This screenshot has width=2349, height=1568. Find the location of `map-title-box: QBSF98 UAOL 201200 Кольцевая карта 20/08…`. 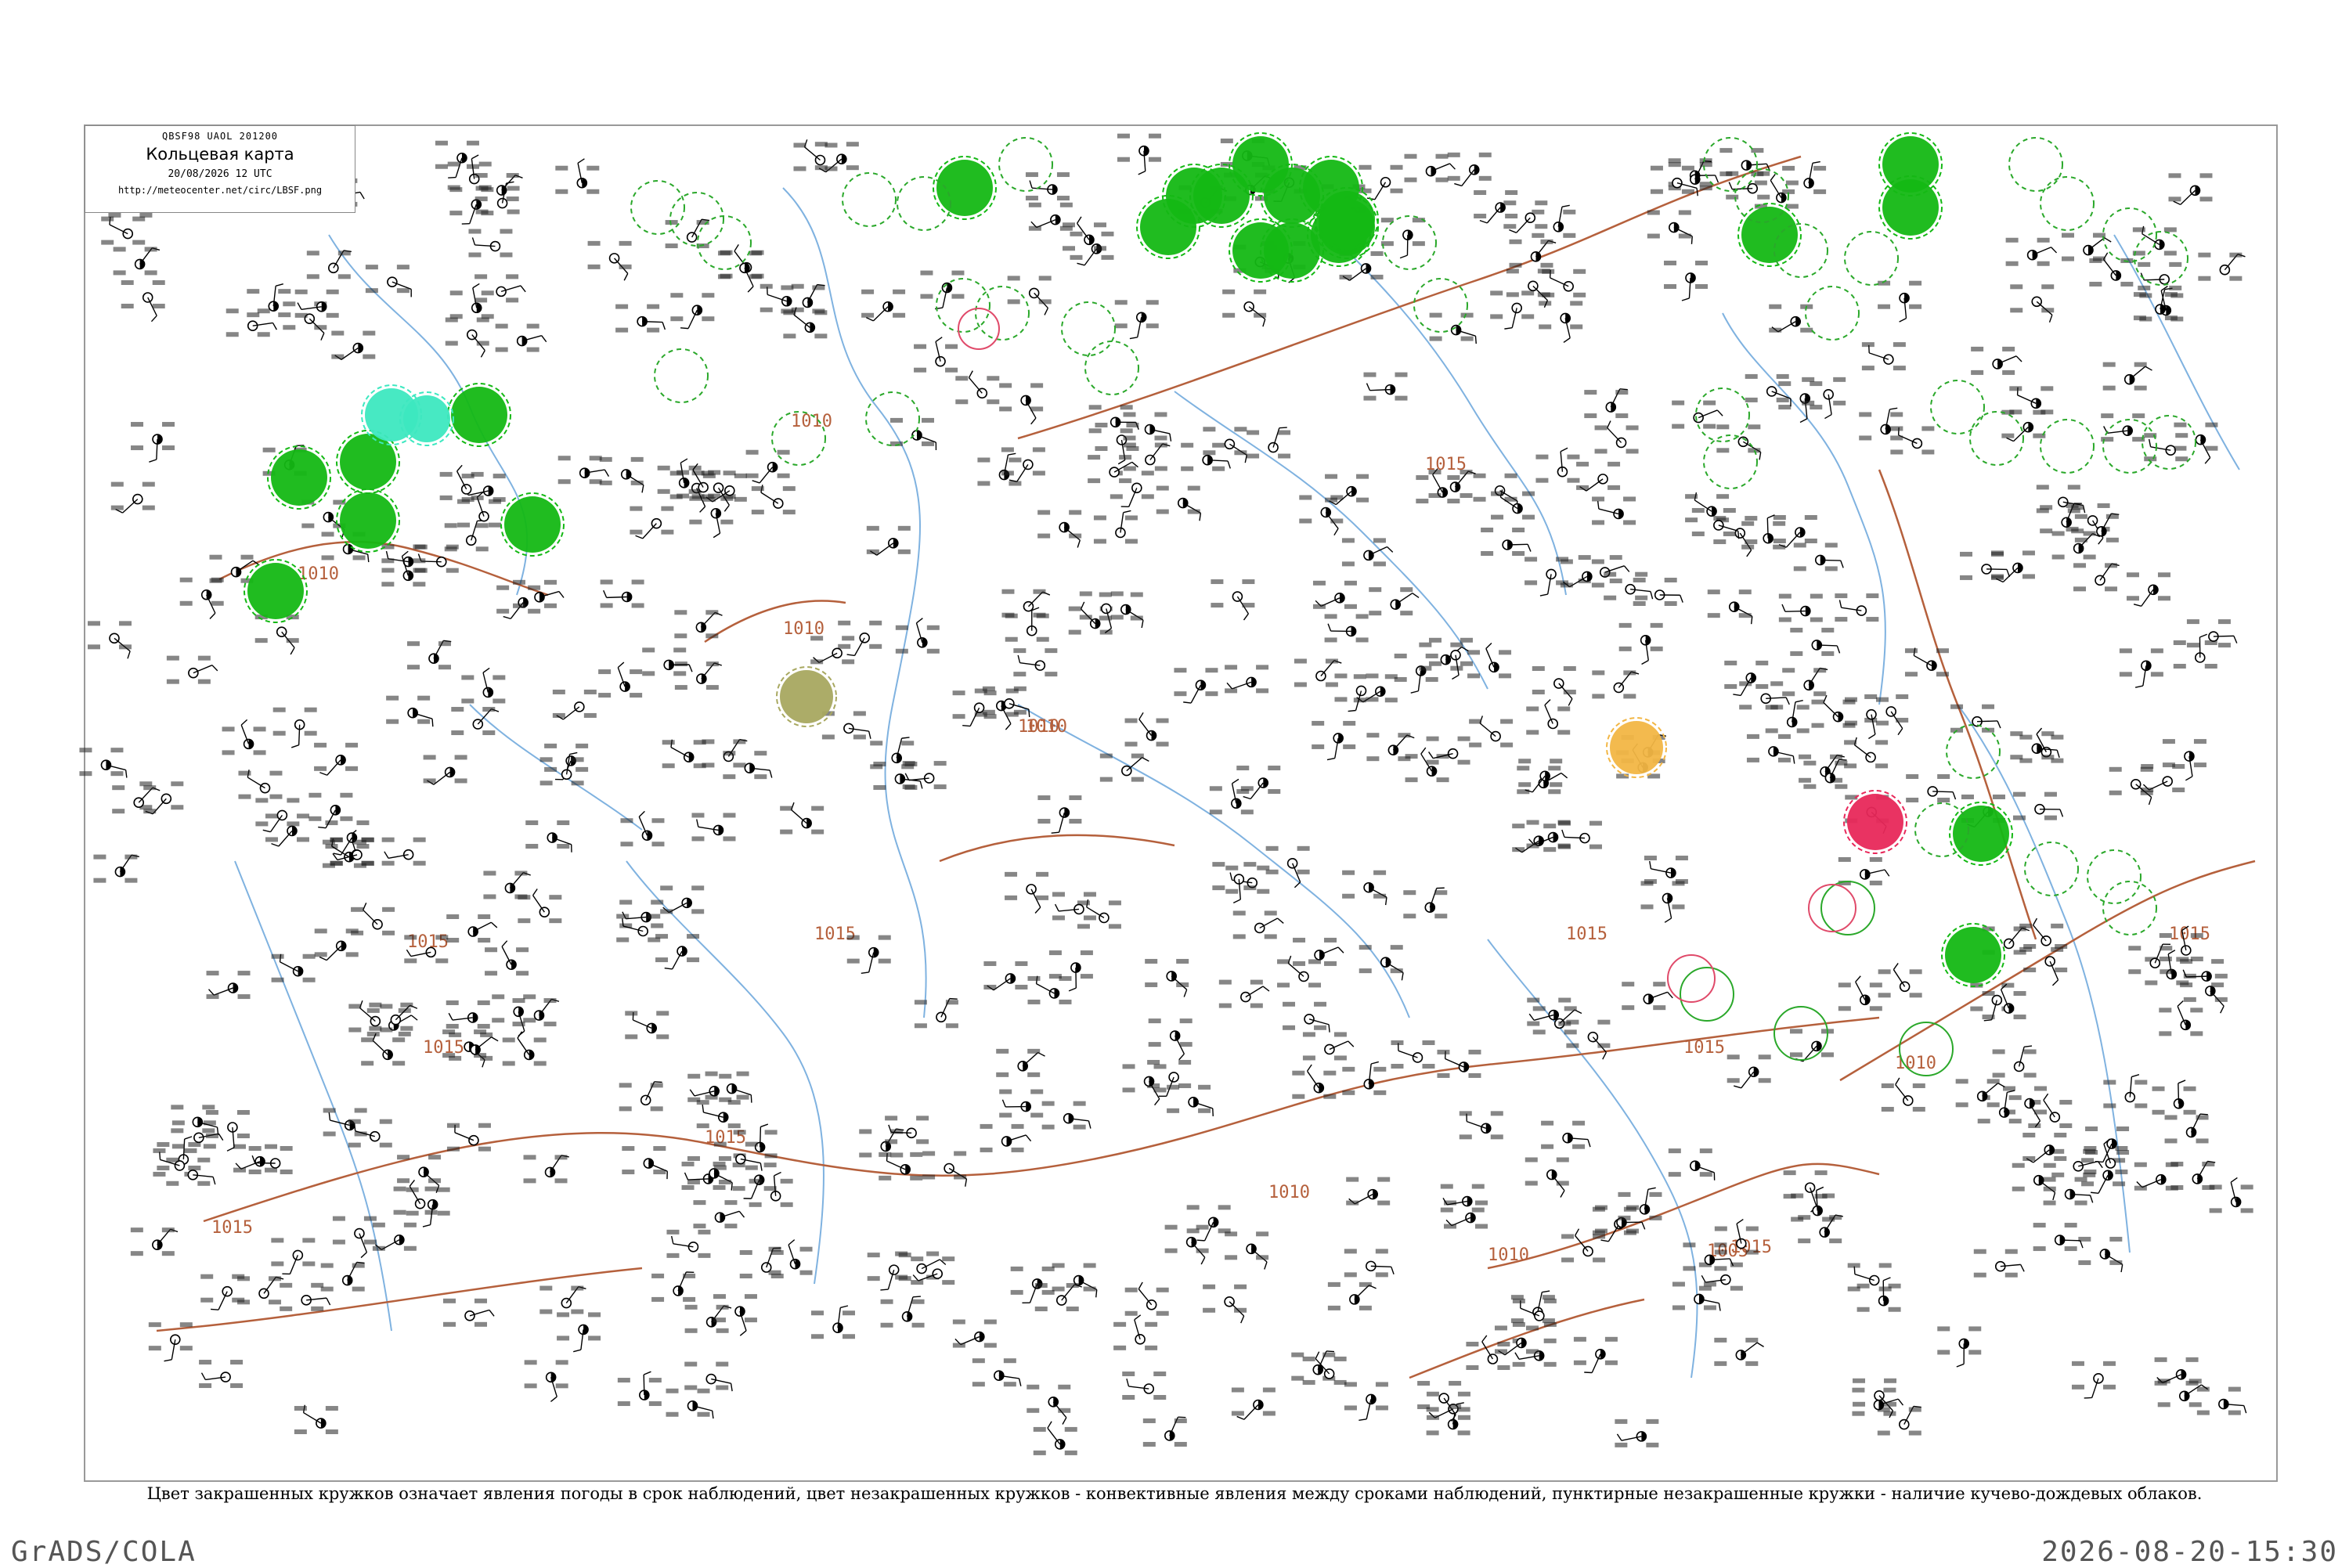

map-title-box: QBSF98 UAOL 201200 Кольцевая карта 20/08… is located at coordinates (220, 169).